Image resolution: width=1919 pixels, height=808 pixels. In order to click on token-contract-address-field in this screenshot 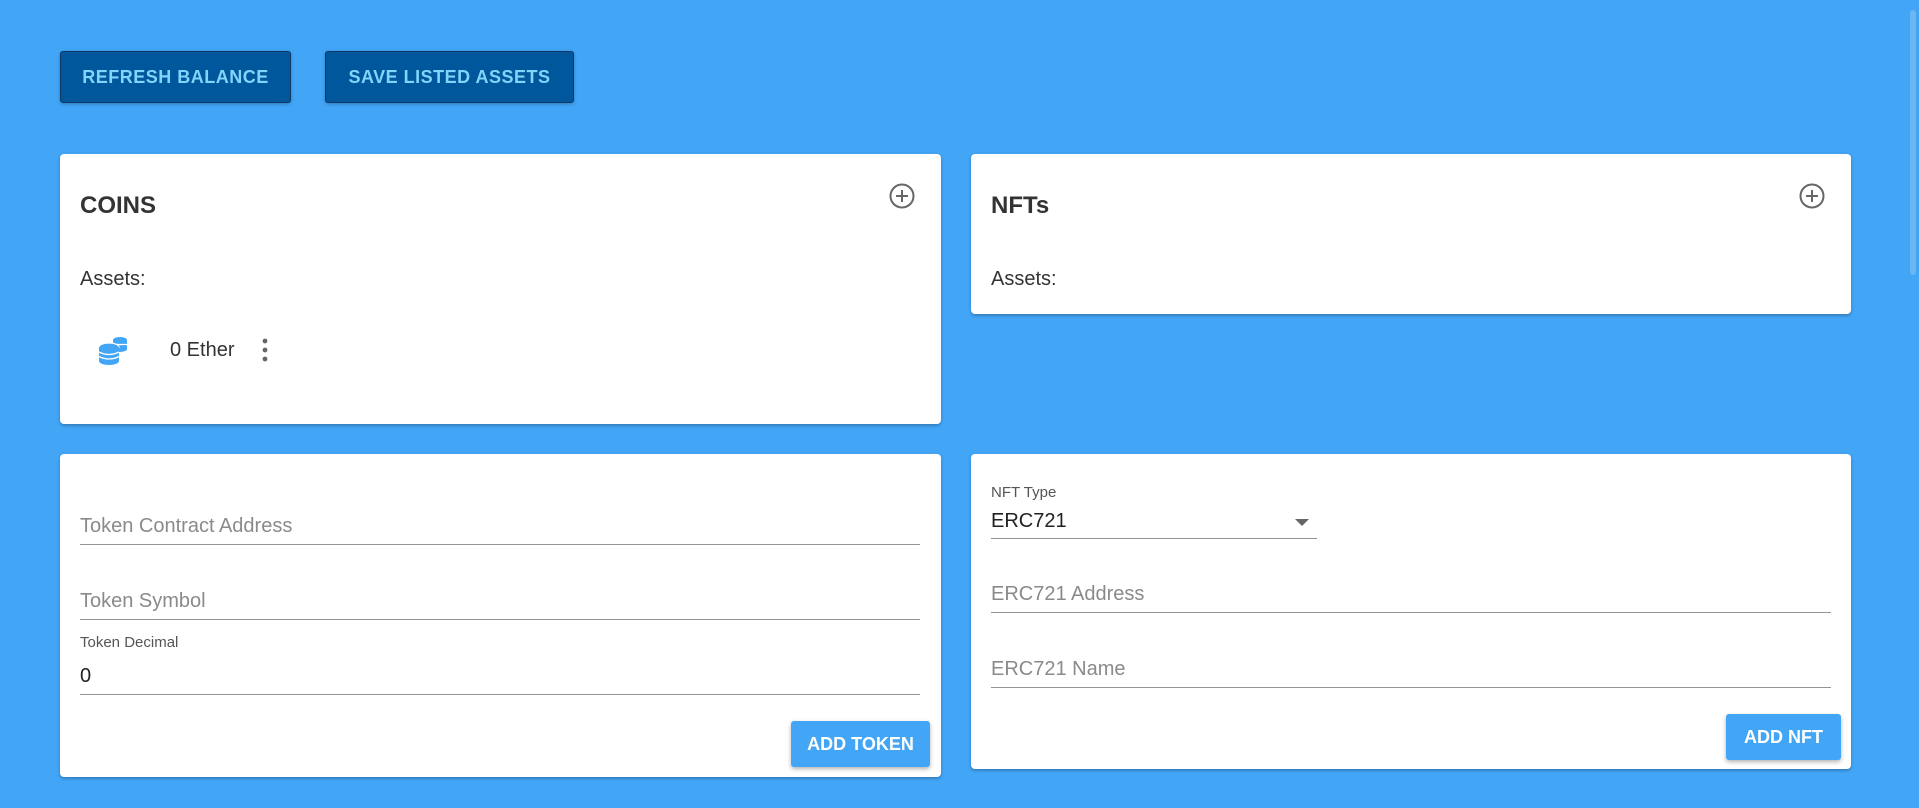, I will do `click(500, 513)`.